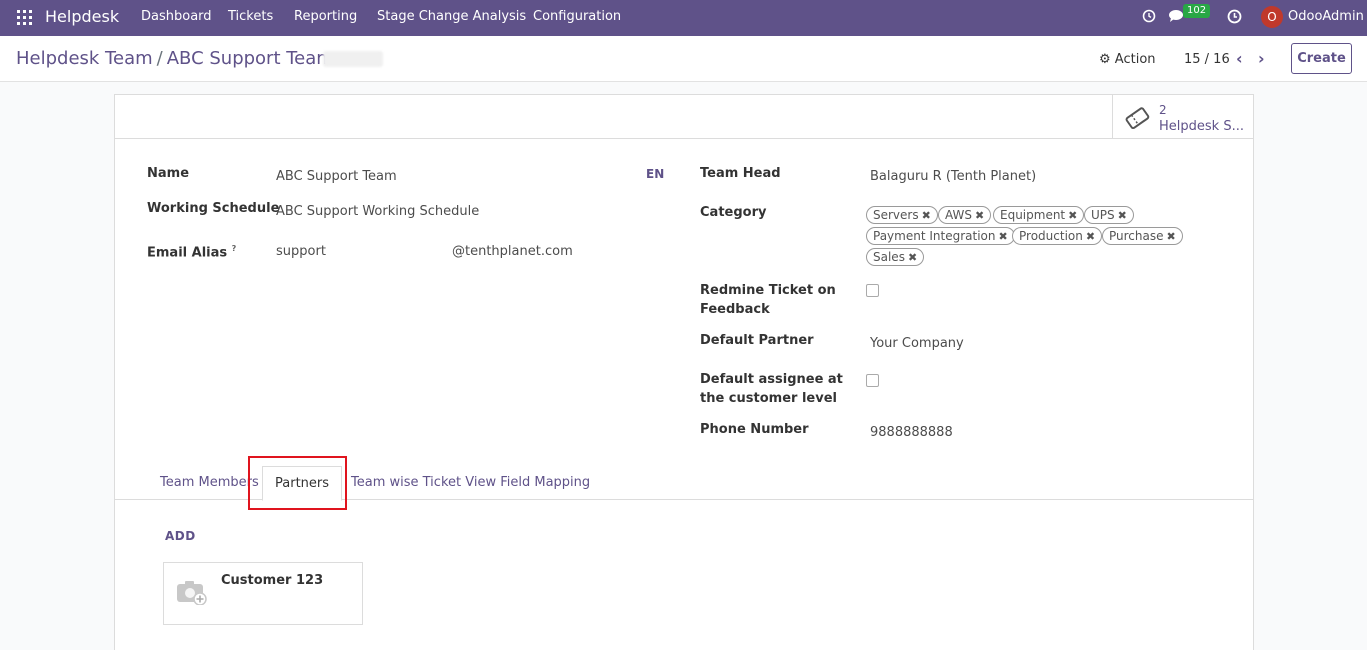 Image resolution: width=1367 pixels, height=650 pixels. What do you see at coordinates (250, 58) in the screenshot?
I see `breadcrumb-current: ABC Support Team` at bounding box center [250, 58].